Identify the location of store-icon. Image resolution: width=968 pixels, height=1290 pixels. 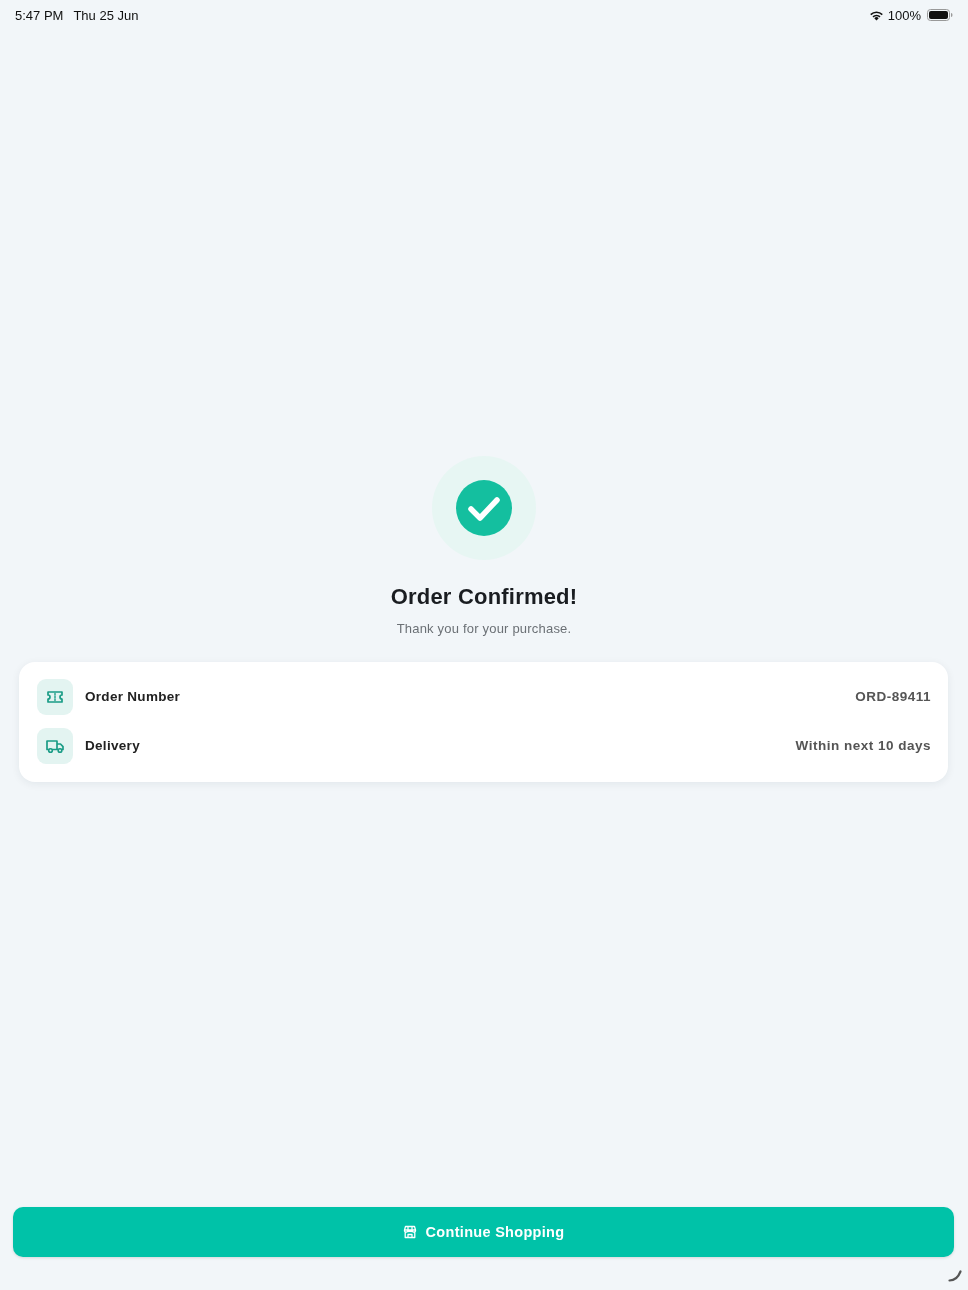
(409, 1232).